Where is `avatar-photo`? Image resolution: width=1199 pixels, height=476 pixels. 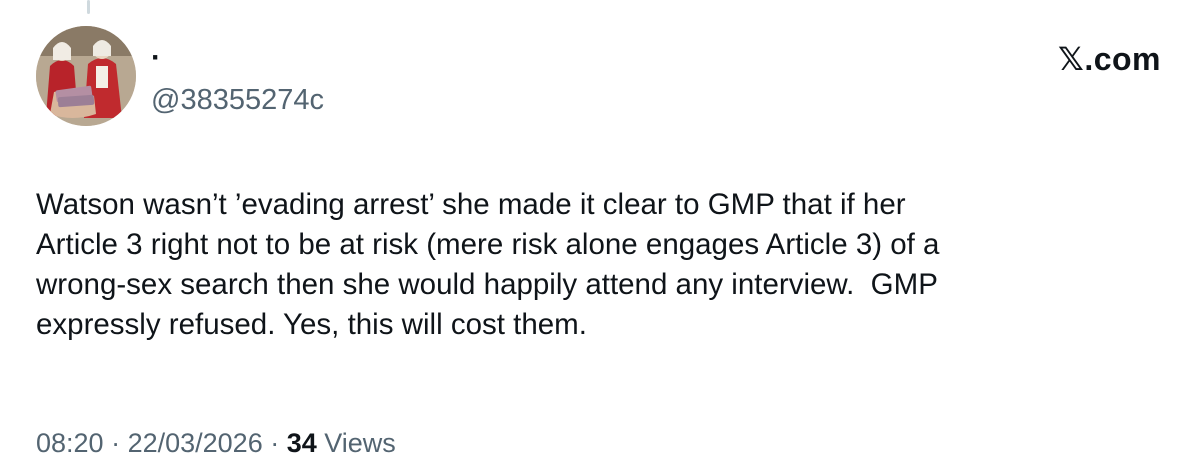 avatar-photo is located at coordinates (86, 76).